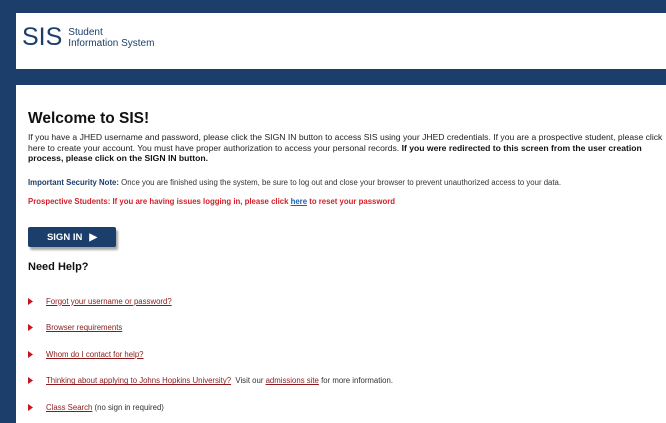 The height and width of the screenshot is (423, 666). Describe the element at coordinates (341, 41) in the screenshot. I see `header: SIS Student Information System` at that location.